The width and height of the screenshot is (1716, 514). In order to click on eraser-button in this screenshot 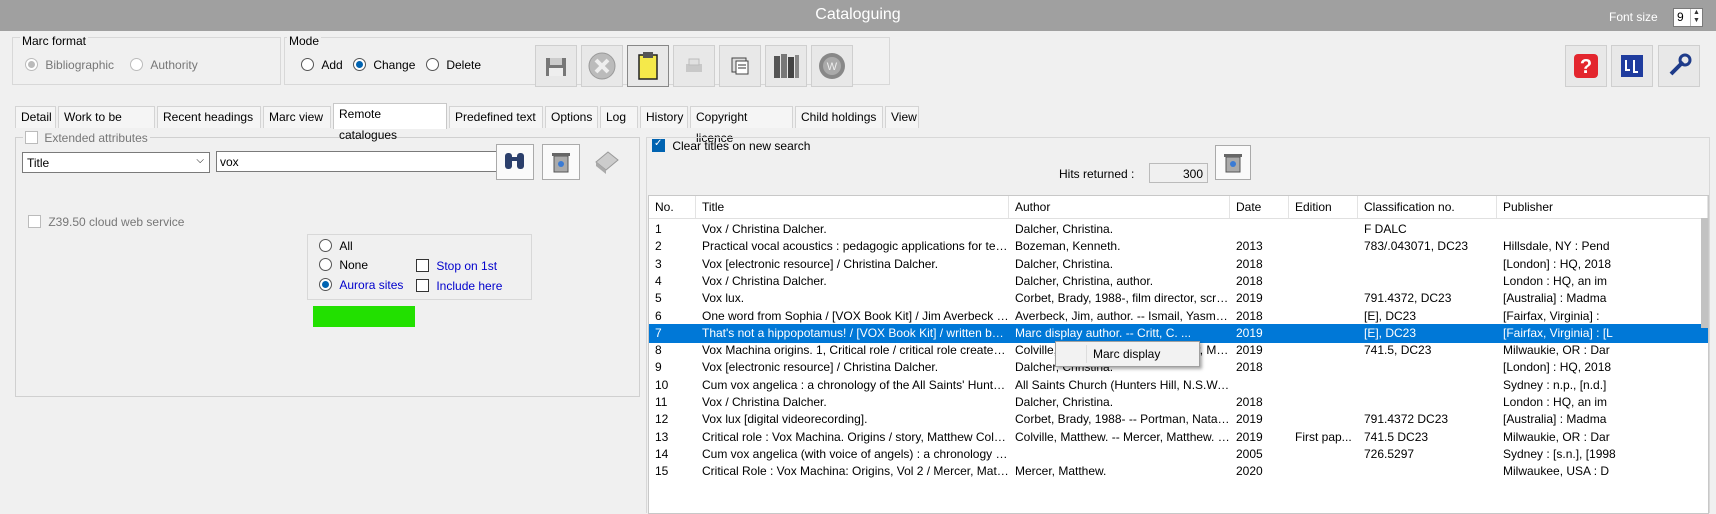, I will do `click(606, 161)`.